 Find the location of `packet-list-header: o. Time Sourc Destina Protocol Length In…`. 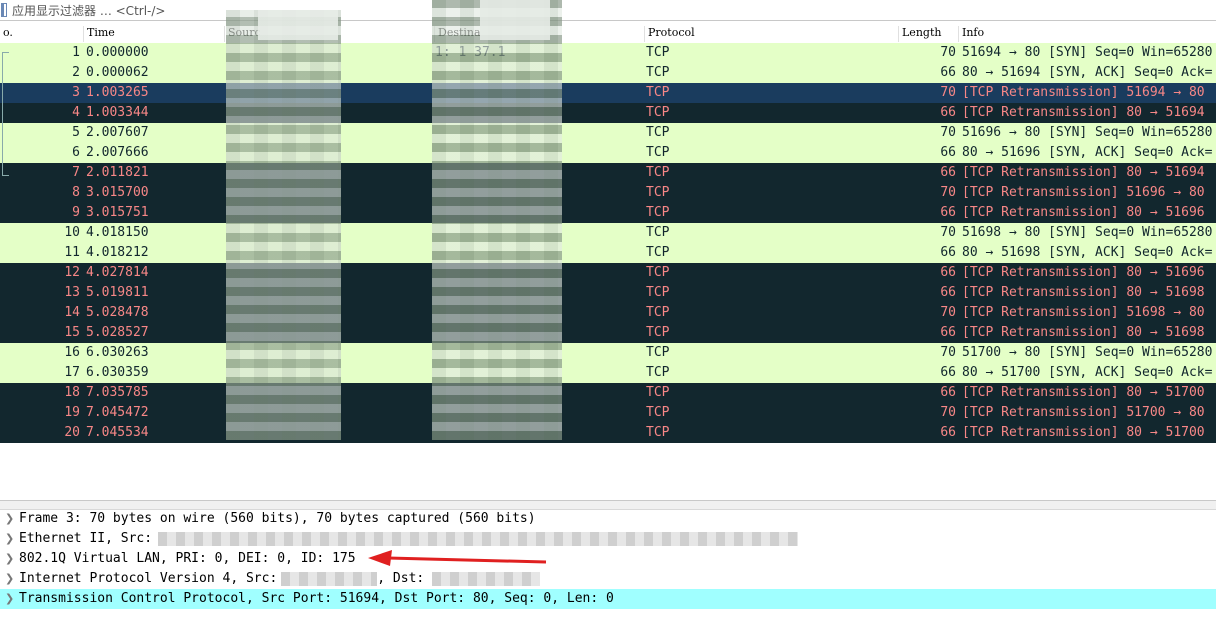

packet-list-header: o. Time Sourc Destina Protocol Length In… is located at coordinates (608, 33).